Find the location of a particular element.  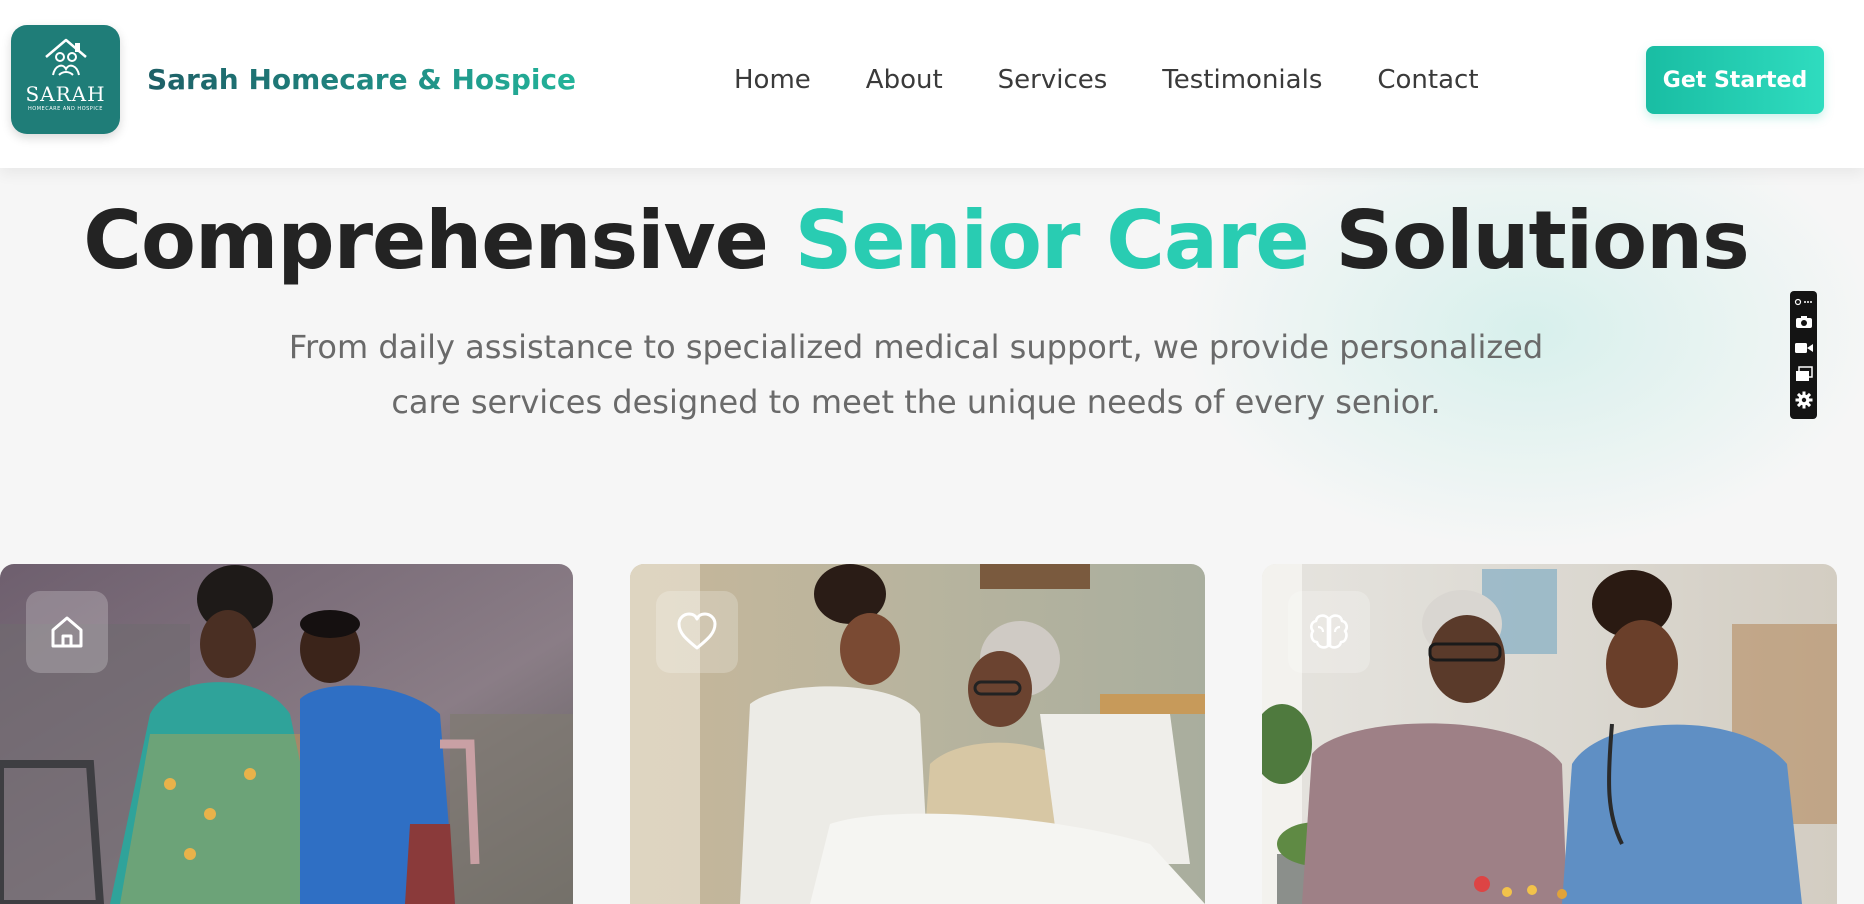

video-icon is located at coordinates (1804, 348).